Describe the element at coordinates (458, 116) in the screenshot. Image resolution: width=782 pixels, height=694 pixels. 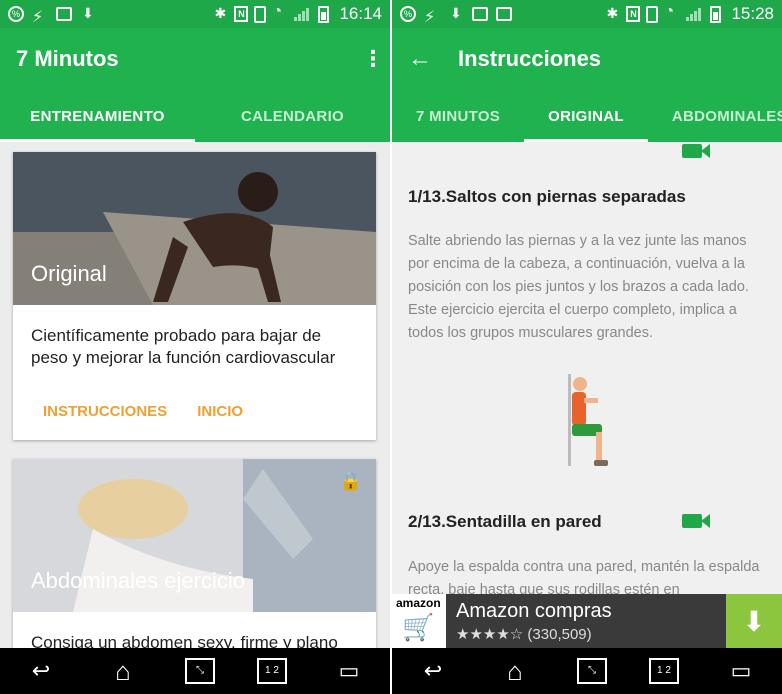
I see `tab-7-minutos: 7 MINUTOS` at that location.